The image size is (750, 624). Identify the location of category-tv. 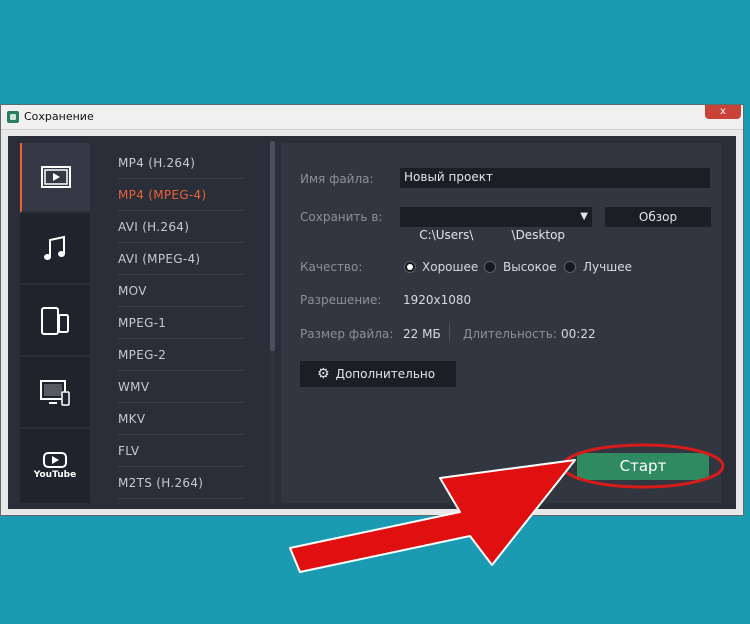
(55, 394).